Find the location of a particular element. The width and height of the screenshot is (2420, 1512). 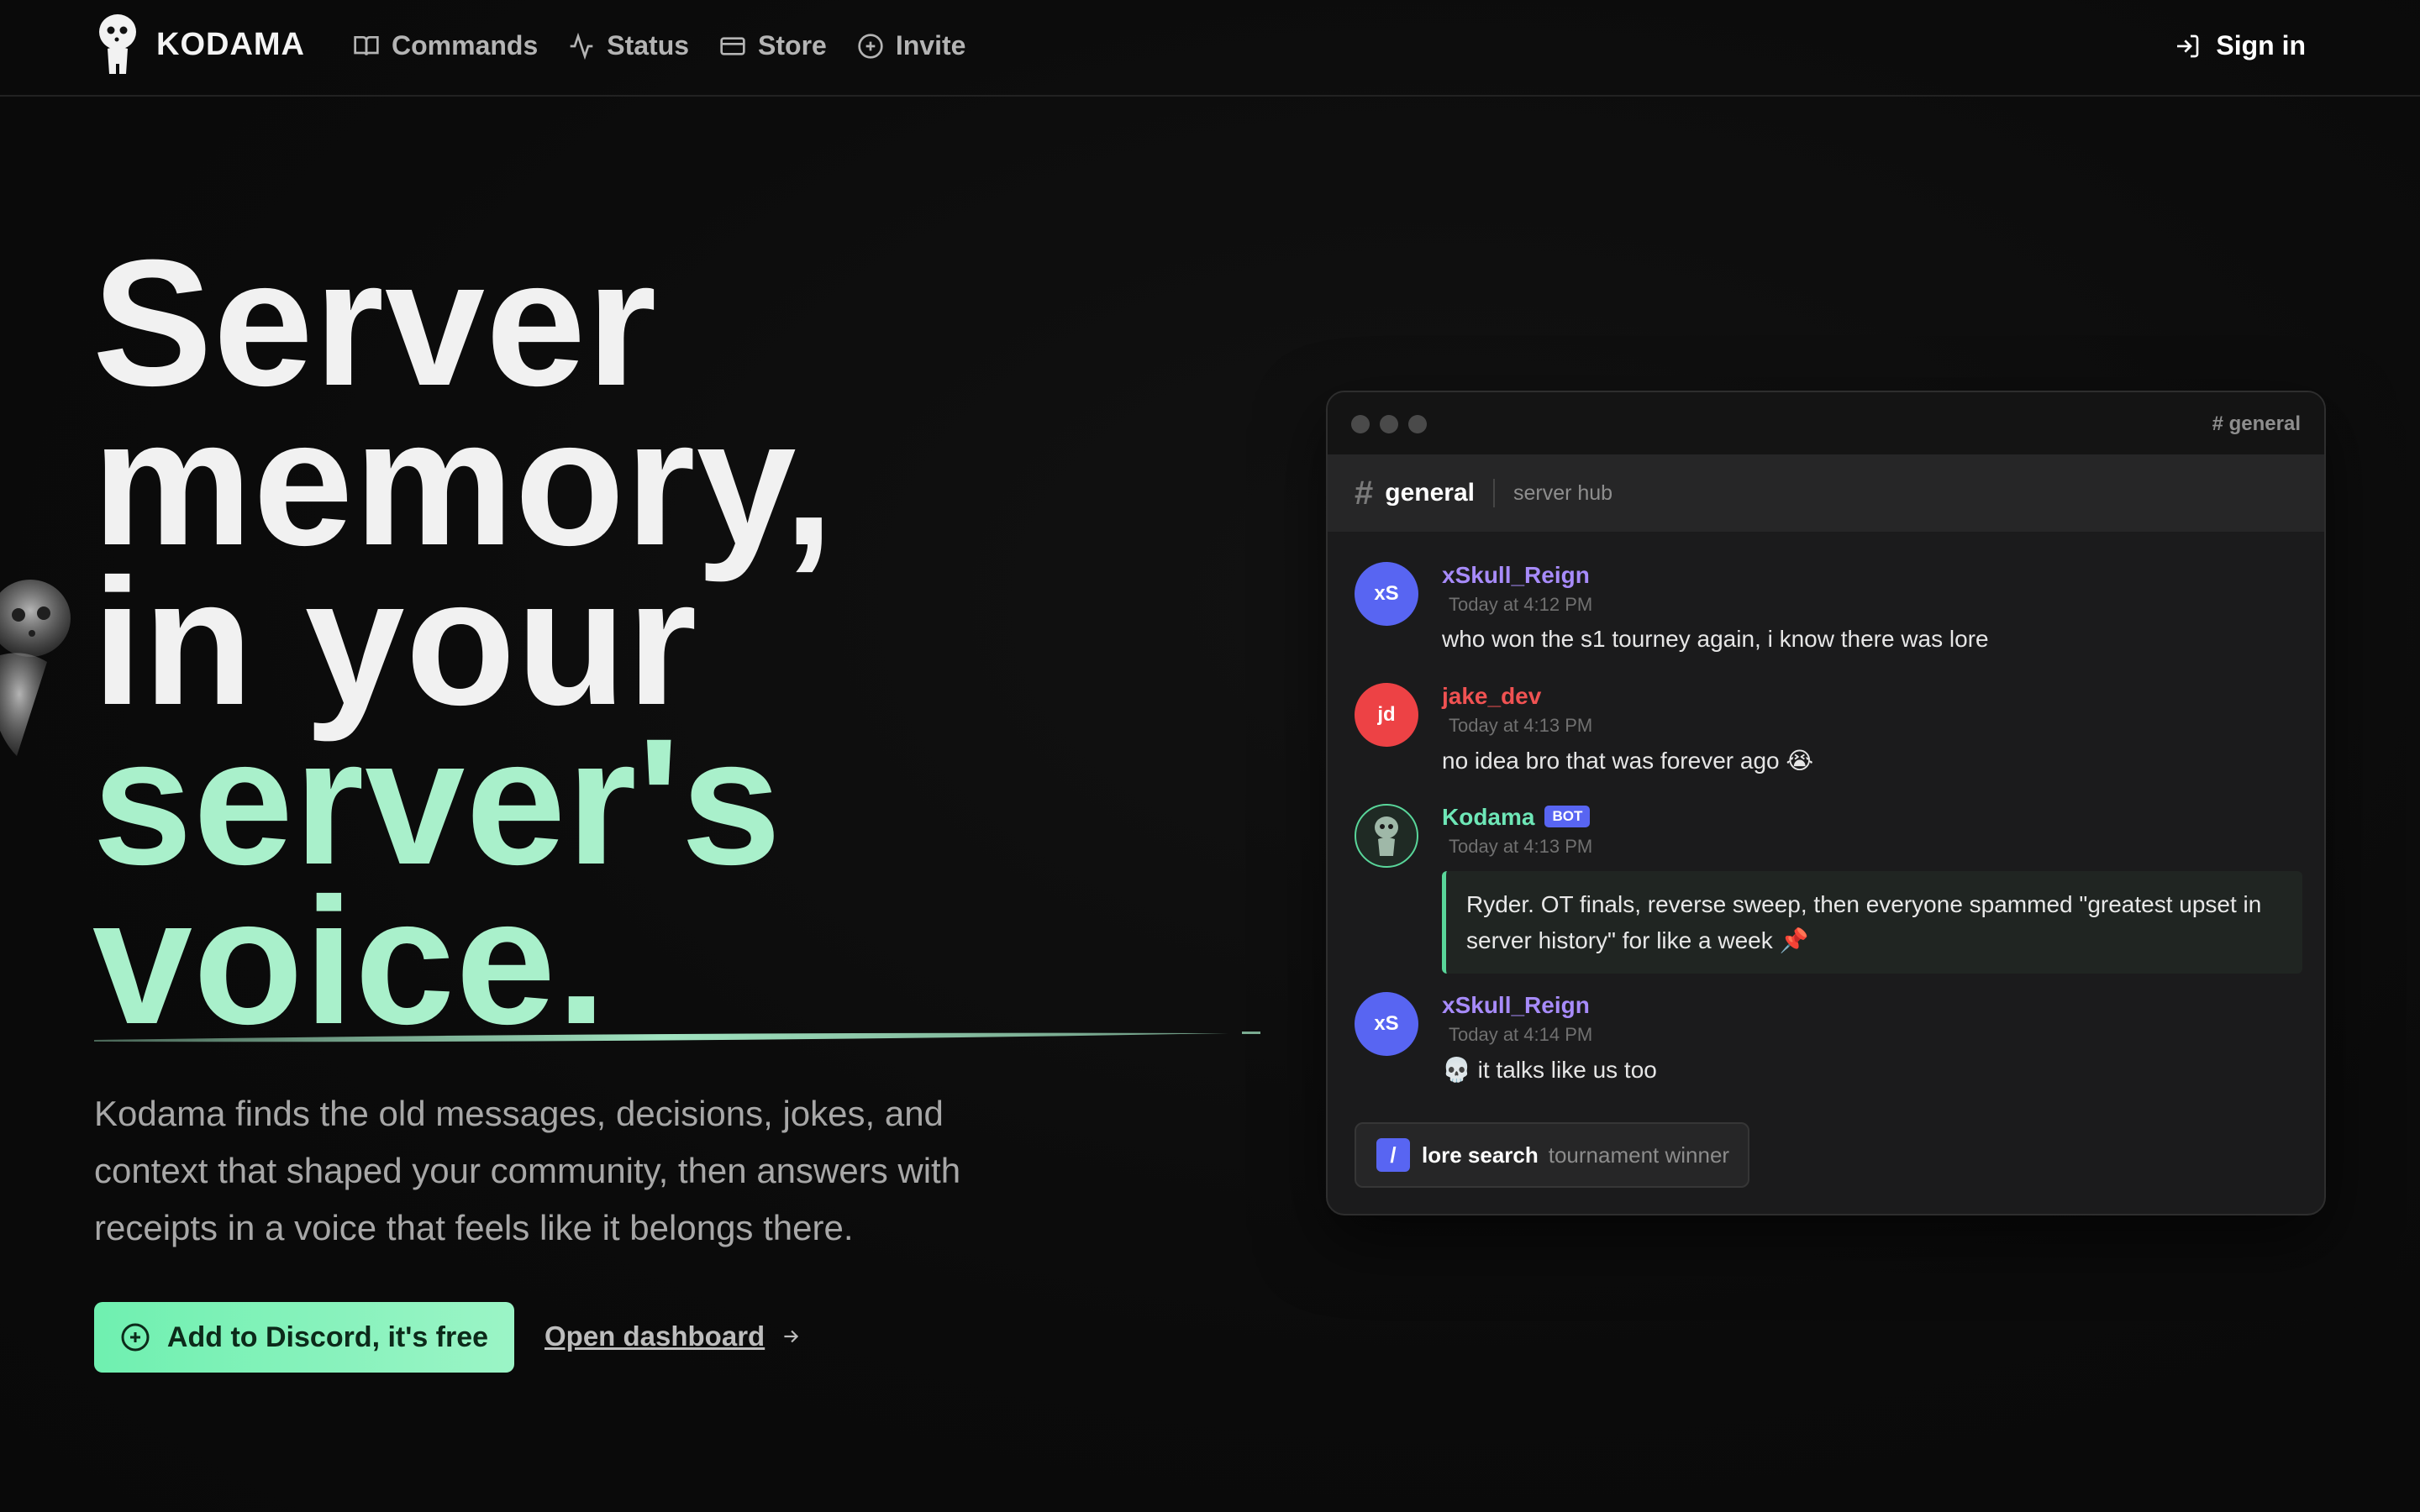

channel-hash-icon: # is located at coordinates (1364, 493).